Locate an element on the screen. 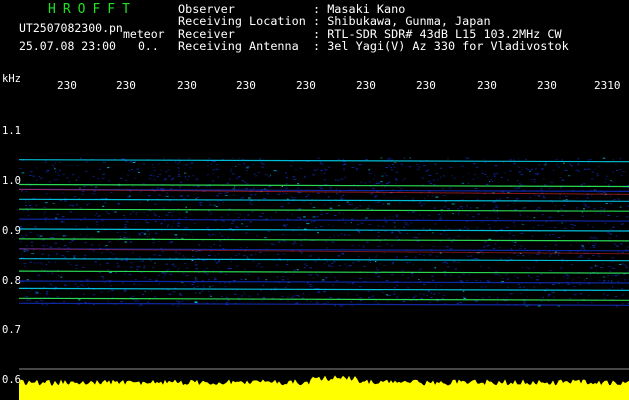 Image resolution: width=629 pixels, height=400 pixels. hrofft-logo: HROFFT is located at coordinates (92, 9).